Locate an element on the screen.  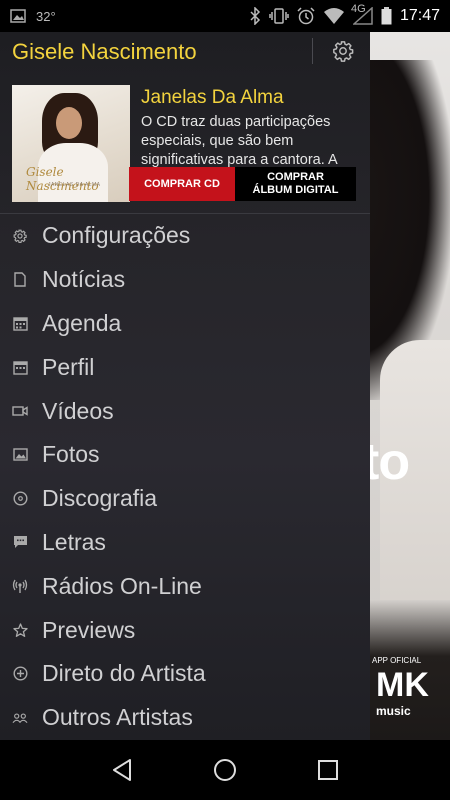
menu-item-label: Notícias is located at coordinates (84, 279).